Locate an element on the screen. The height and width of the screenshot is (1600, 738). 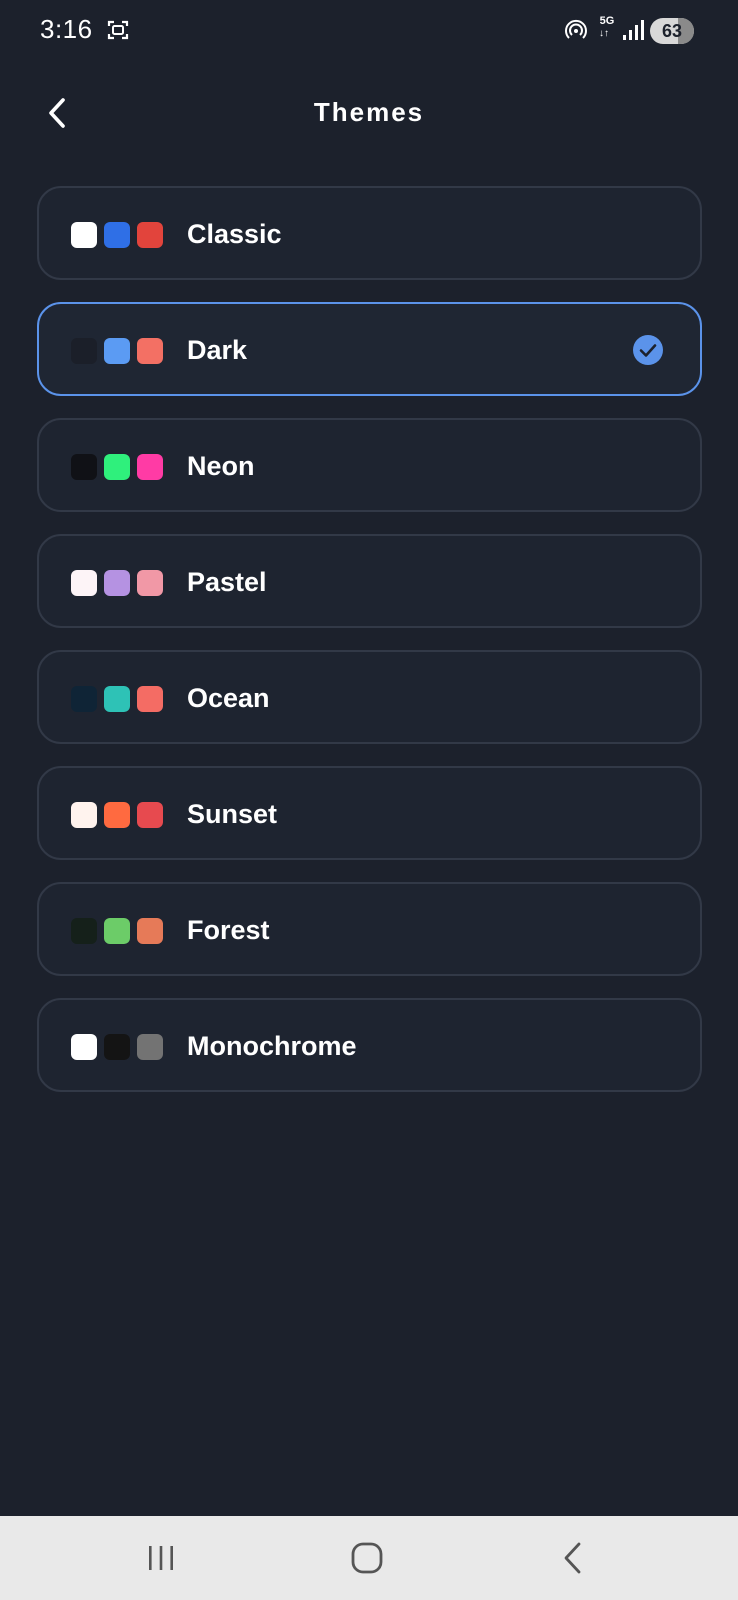
theme-option-sunset: Sunset is located at coordinates (369, 813).